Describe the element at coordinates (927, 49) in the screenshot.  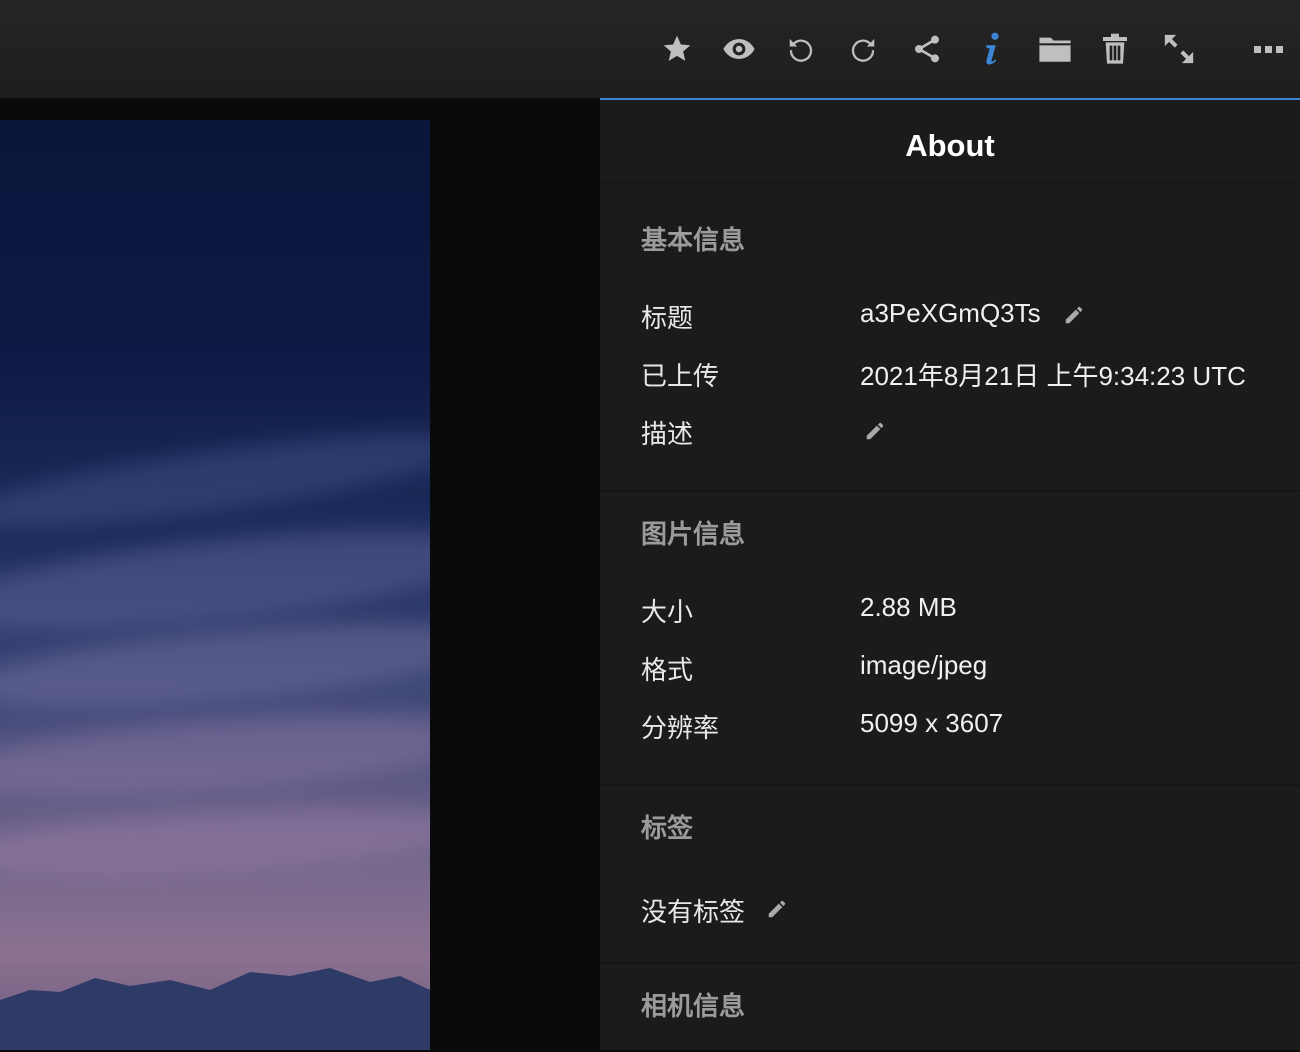
I see `share-icon` at that location.